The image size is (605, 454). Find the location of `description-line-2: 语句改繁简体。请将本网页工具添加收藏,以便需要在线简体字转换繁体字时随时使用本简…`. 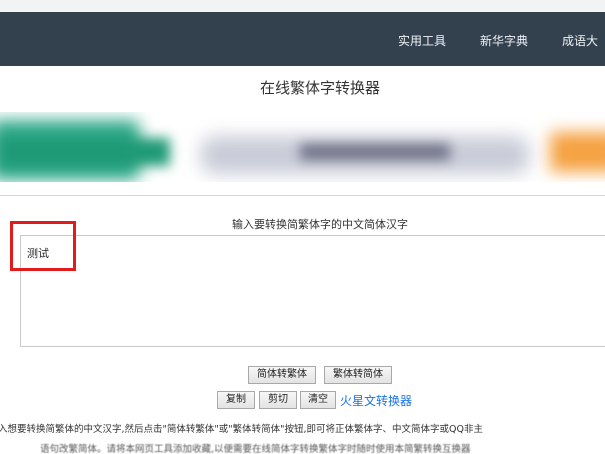

description-line-2: 语句改繁简体。请将本网页工具添加收藏,以便需要在线简体字转换繁体字时随时使用本简… is located at coordinates (255, 449).